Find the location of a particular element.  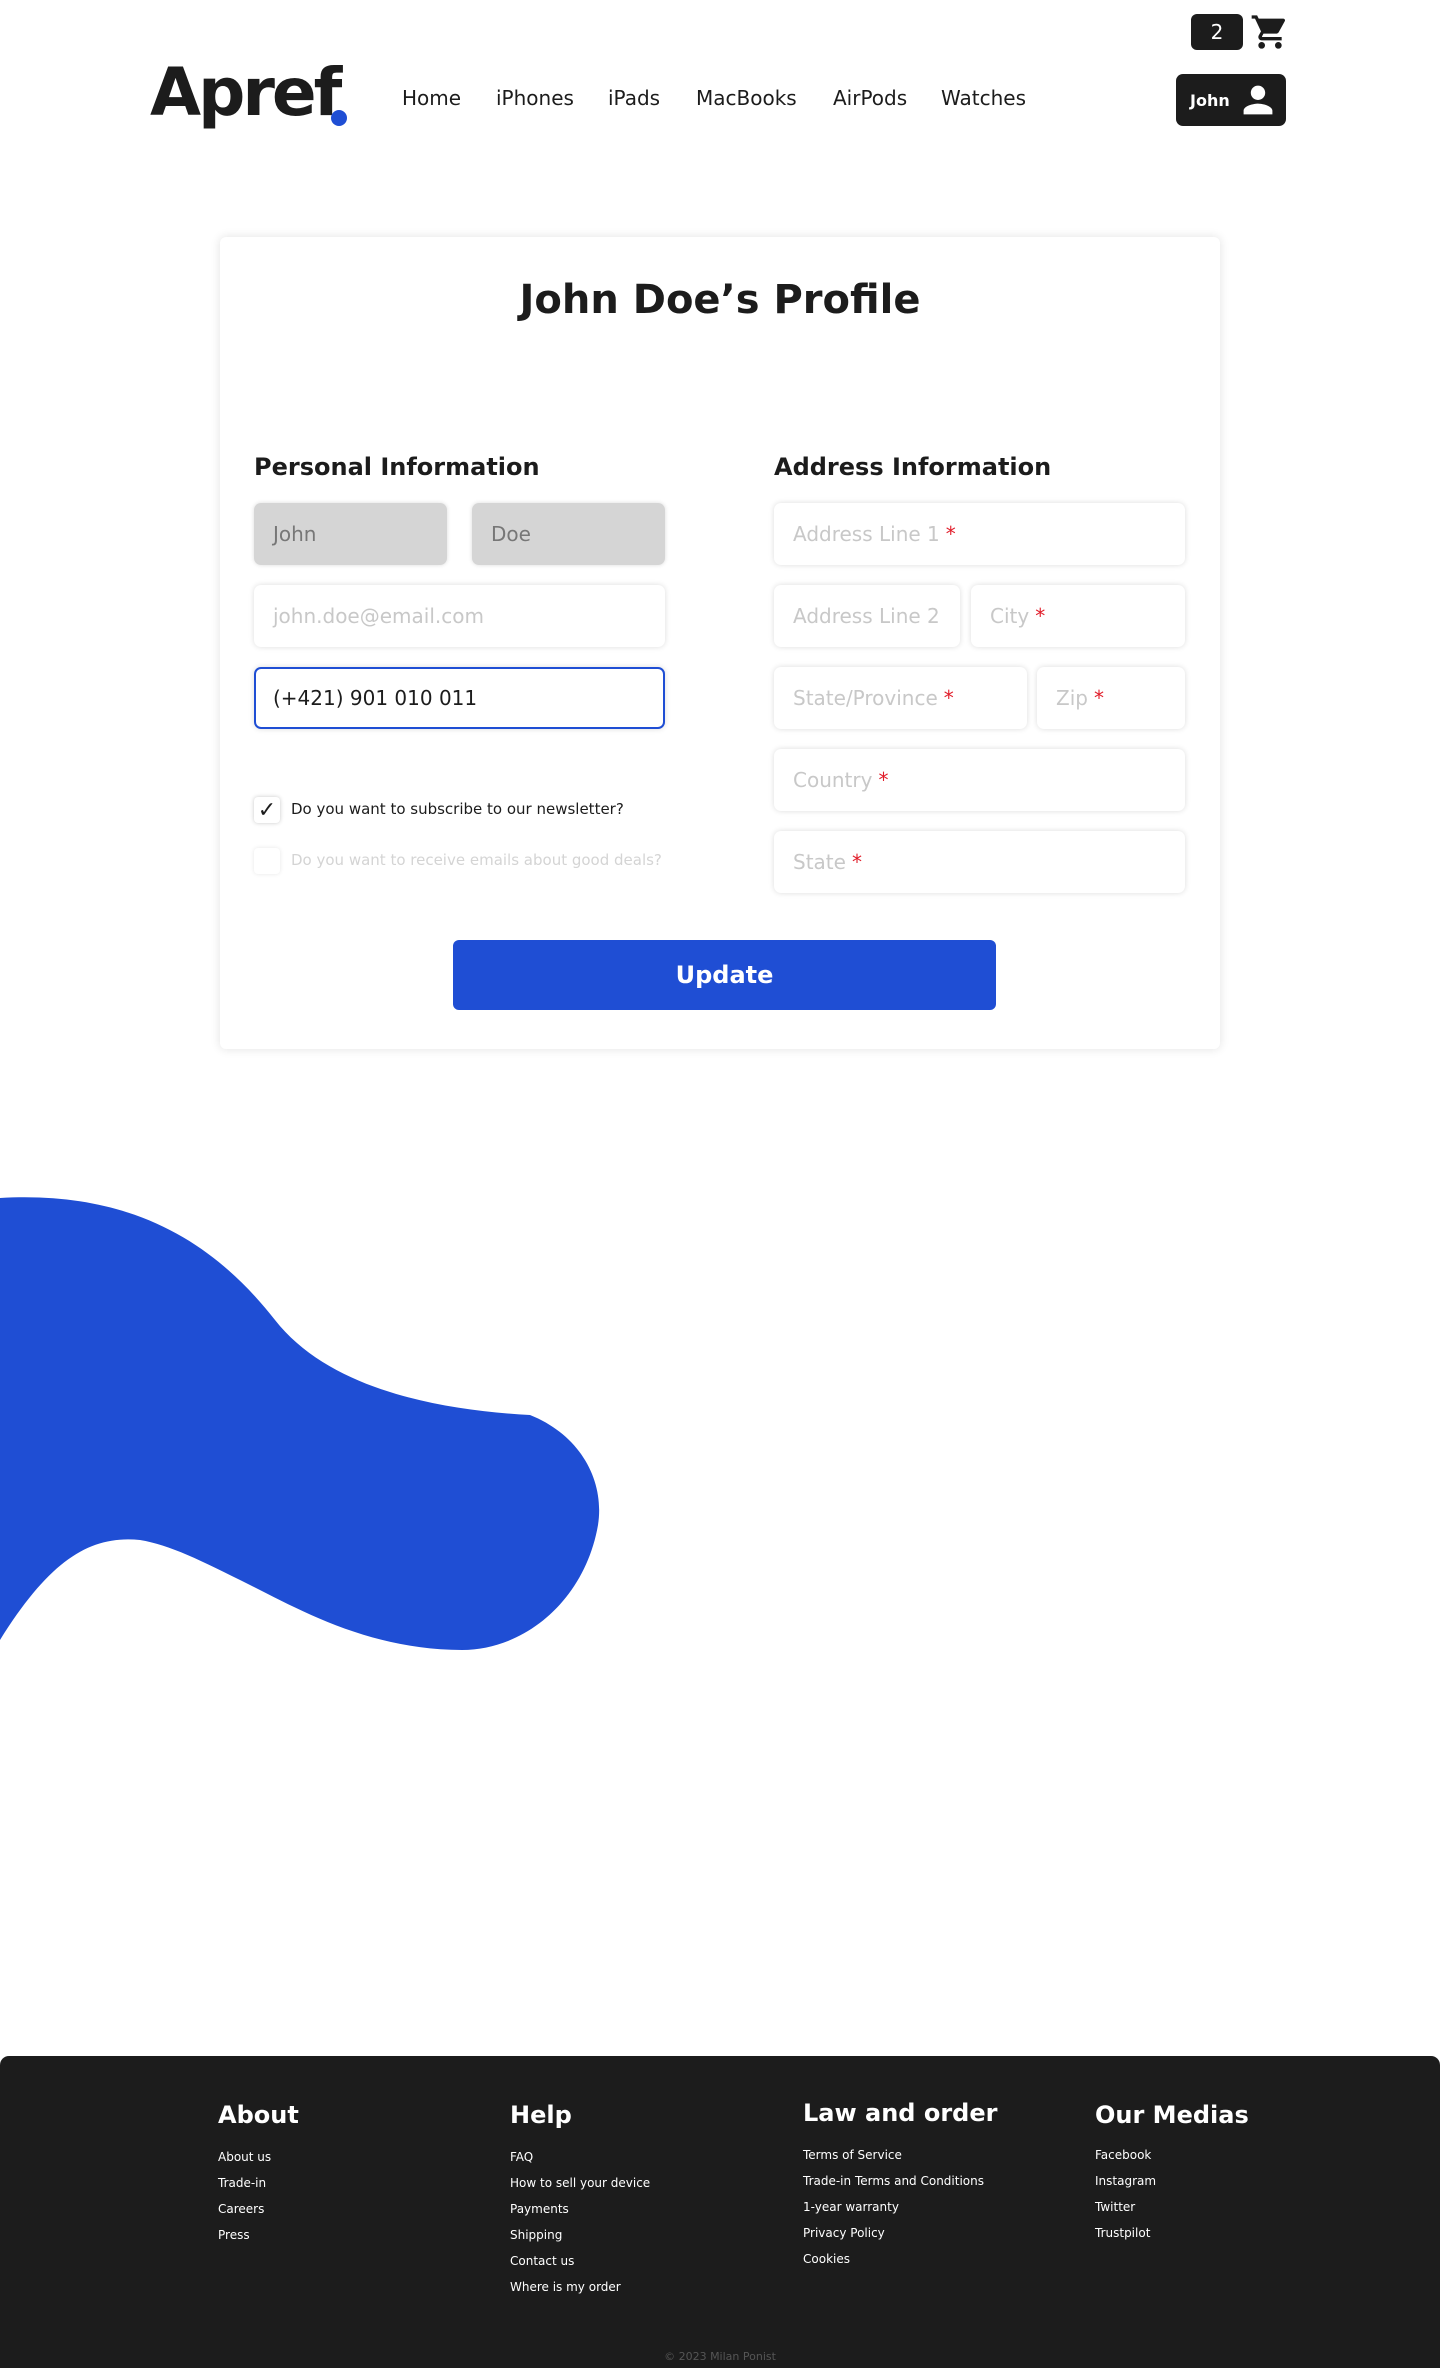

footer-link: Where is my order is located at coordinates (565, 2287).